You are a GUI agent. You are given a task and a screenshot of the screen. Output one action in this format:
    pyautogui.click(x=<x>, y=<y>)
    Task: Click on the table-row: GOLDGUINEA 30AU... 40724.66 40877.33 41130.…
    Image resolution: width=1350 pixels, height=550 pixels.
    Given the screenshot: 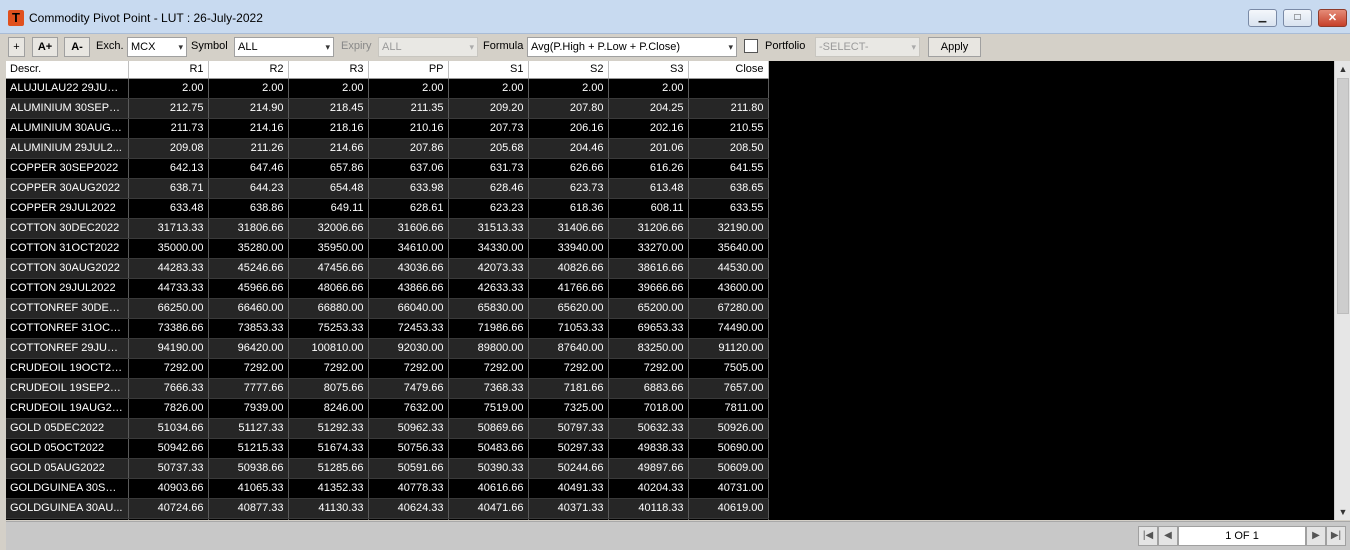 What is the action you would take?
    pyautogui.click(x=387, y=508)
    